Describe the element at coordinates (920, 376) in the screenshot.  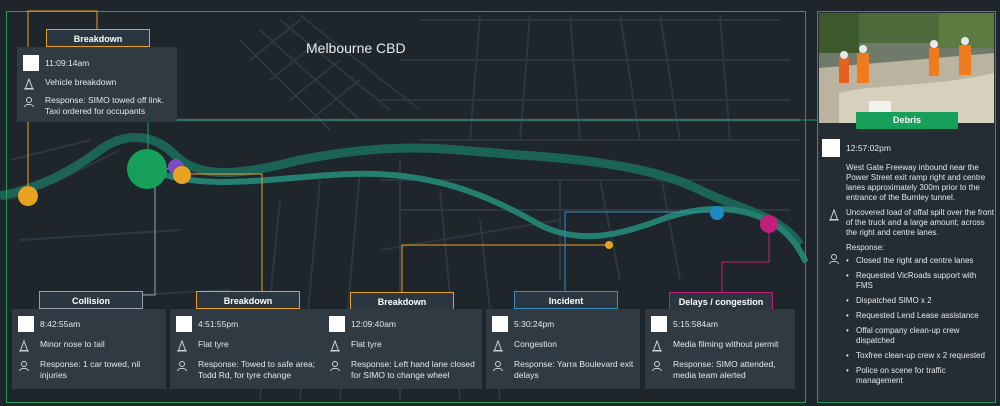
I see `list-item: Police on scene for traffic management` at that location.